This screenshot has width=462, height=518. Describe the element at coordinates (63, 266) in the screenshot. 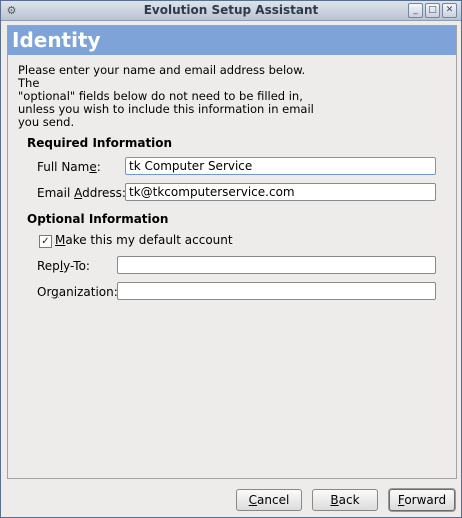

I see `reply-to-label: Reply-To:` at that location.